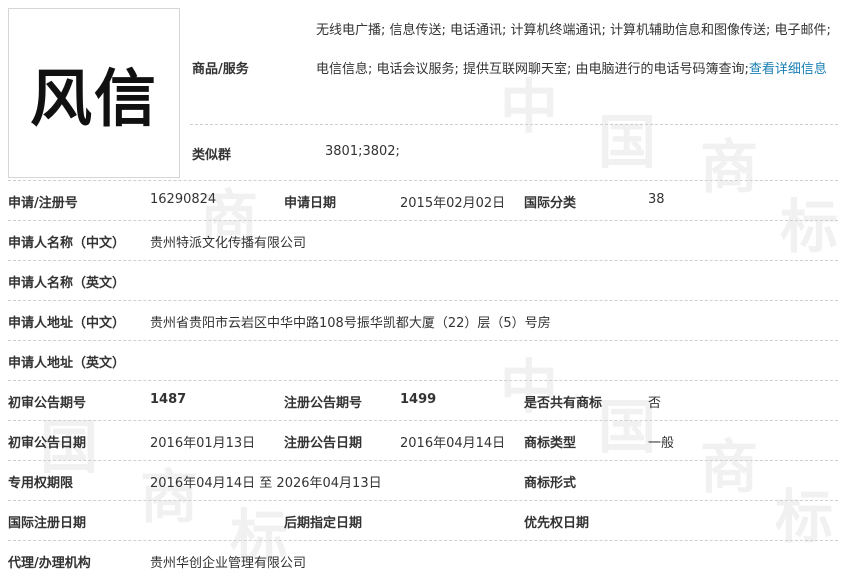  I want to click on applicant-name-en-label: 申请人名称（英文）, so click(67, 283).